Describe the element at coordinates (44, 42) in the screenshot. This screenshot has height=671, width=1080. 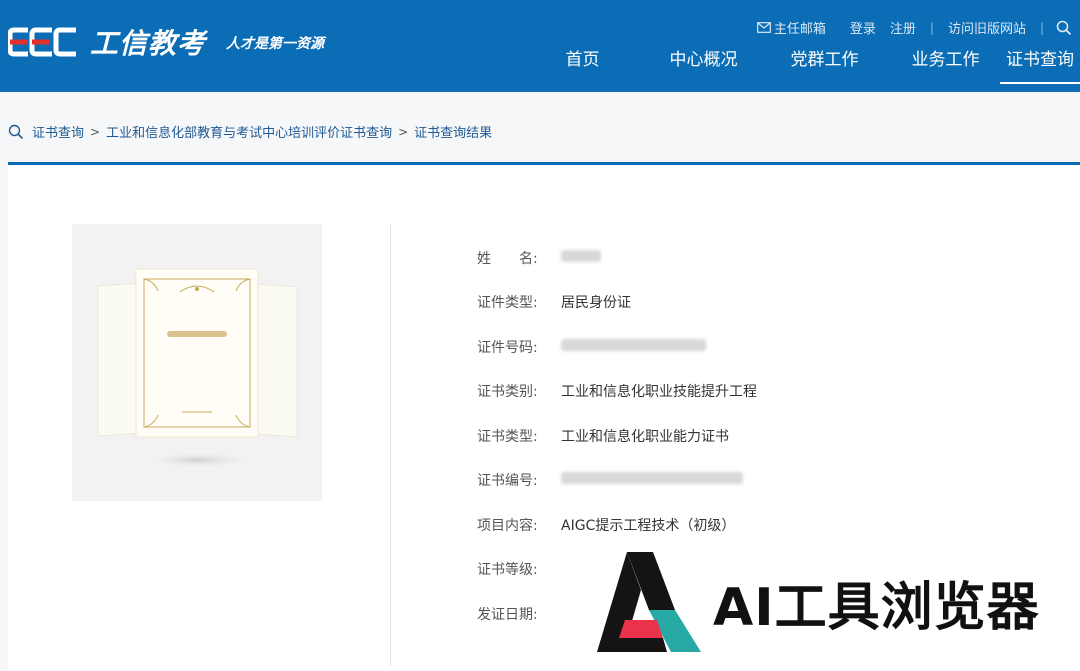
I see `cec-logo-icon` at that location.